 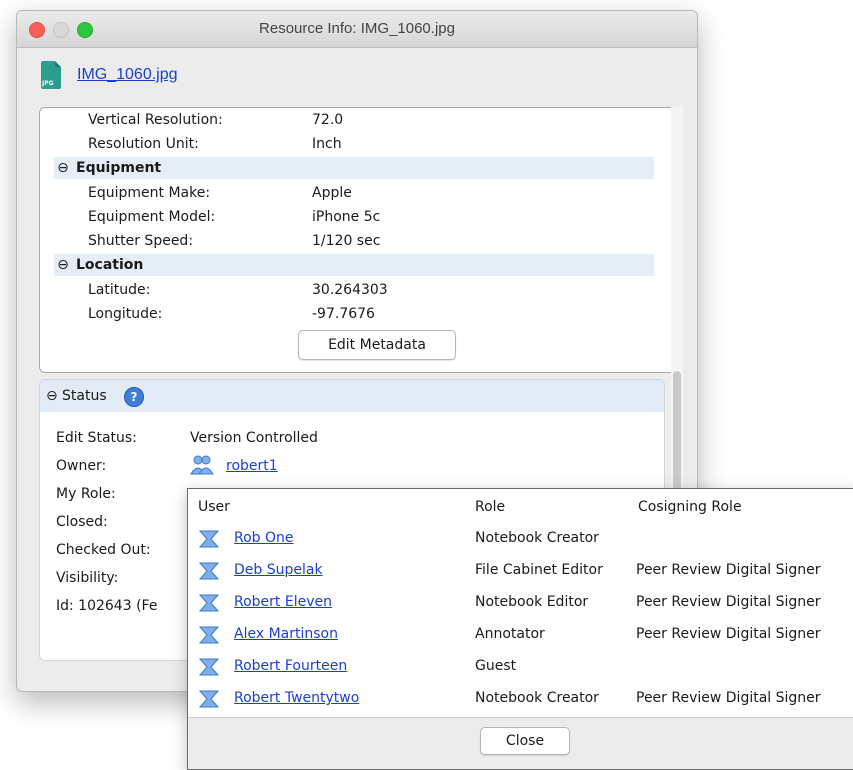 What do you see at coordinates (264, 538) in the screenshot?
I see `user-link: Rob One` at bounding box center [264, 538].